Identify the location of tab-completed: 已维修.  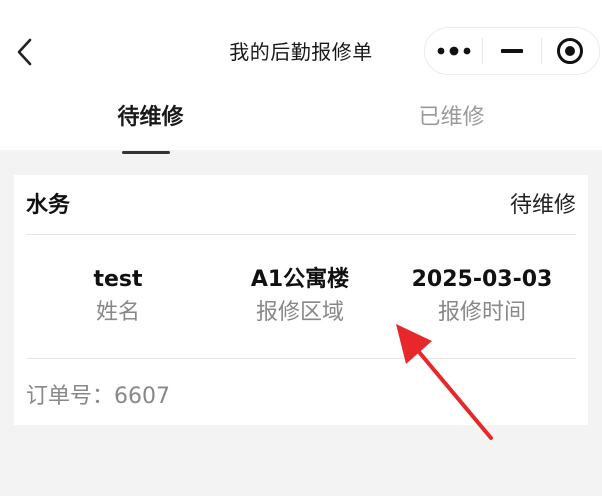
(451, 125).